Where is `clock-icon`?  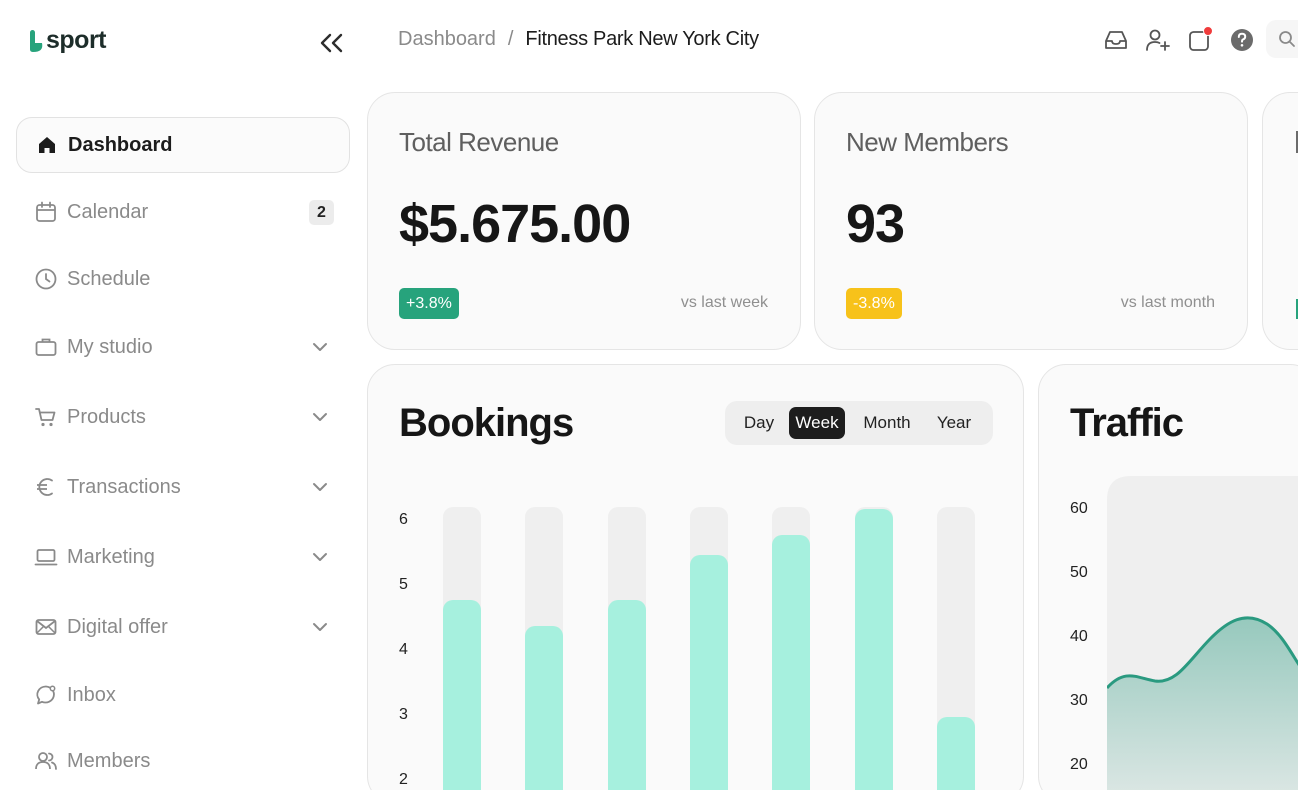
clock-icon is located at coordinates (46, 279).